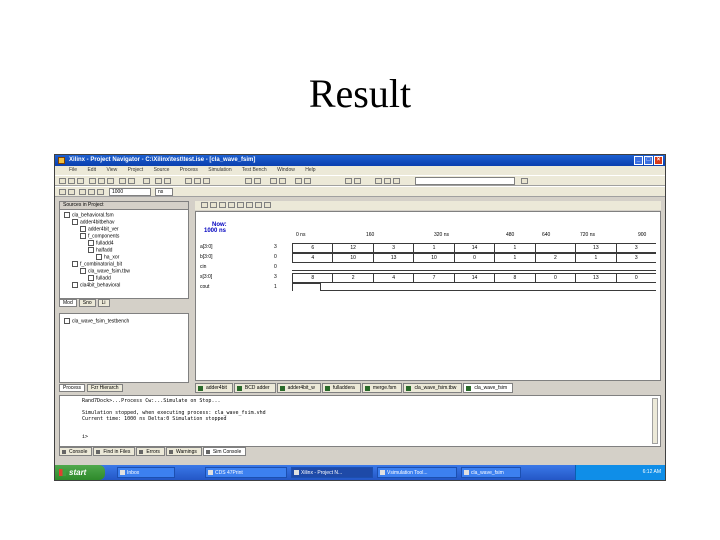 The height and width of the screenshot is (540, 720). Describe the element at coordinates (110, 181) in the screenshot. I see `paste-icon` at that location.